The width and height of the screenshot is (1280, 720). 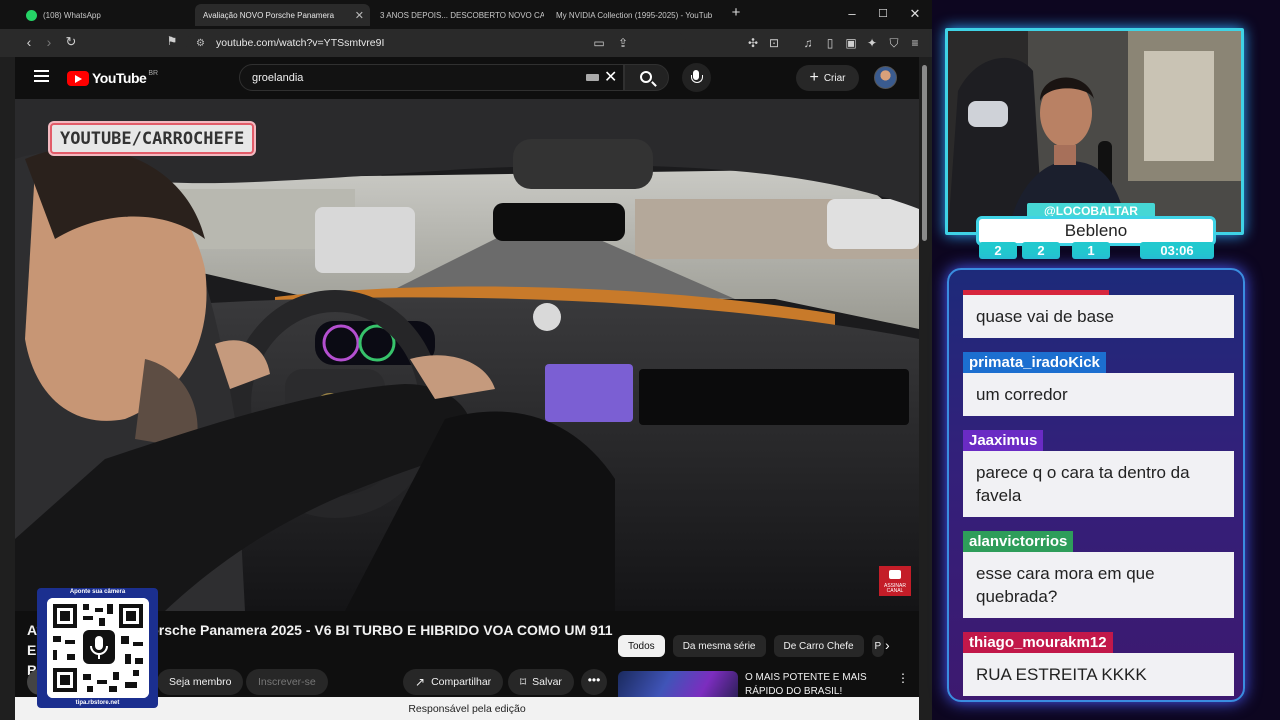 I want to click on qr-overlay: Aponte sua câmera tipa.rbstore.net, so click(x=97, y=648).